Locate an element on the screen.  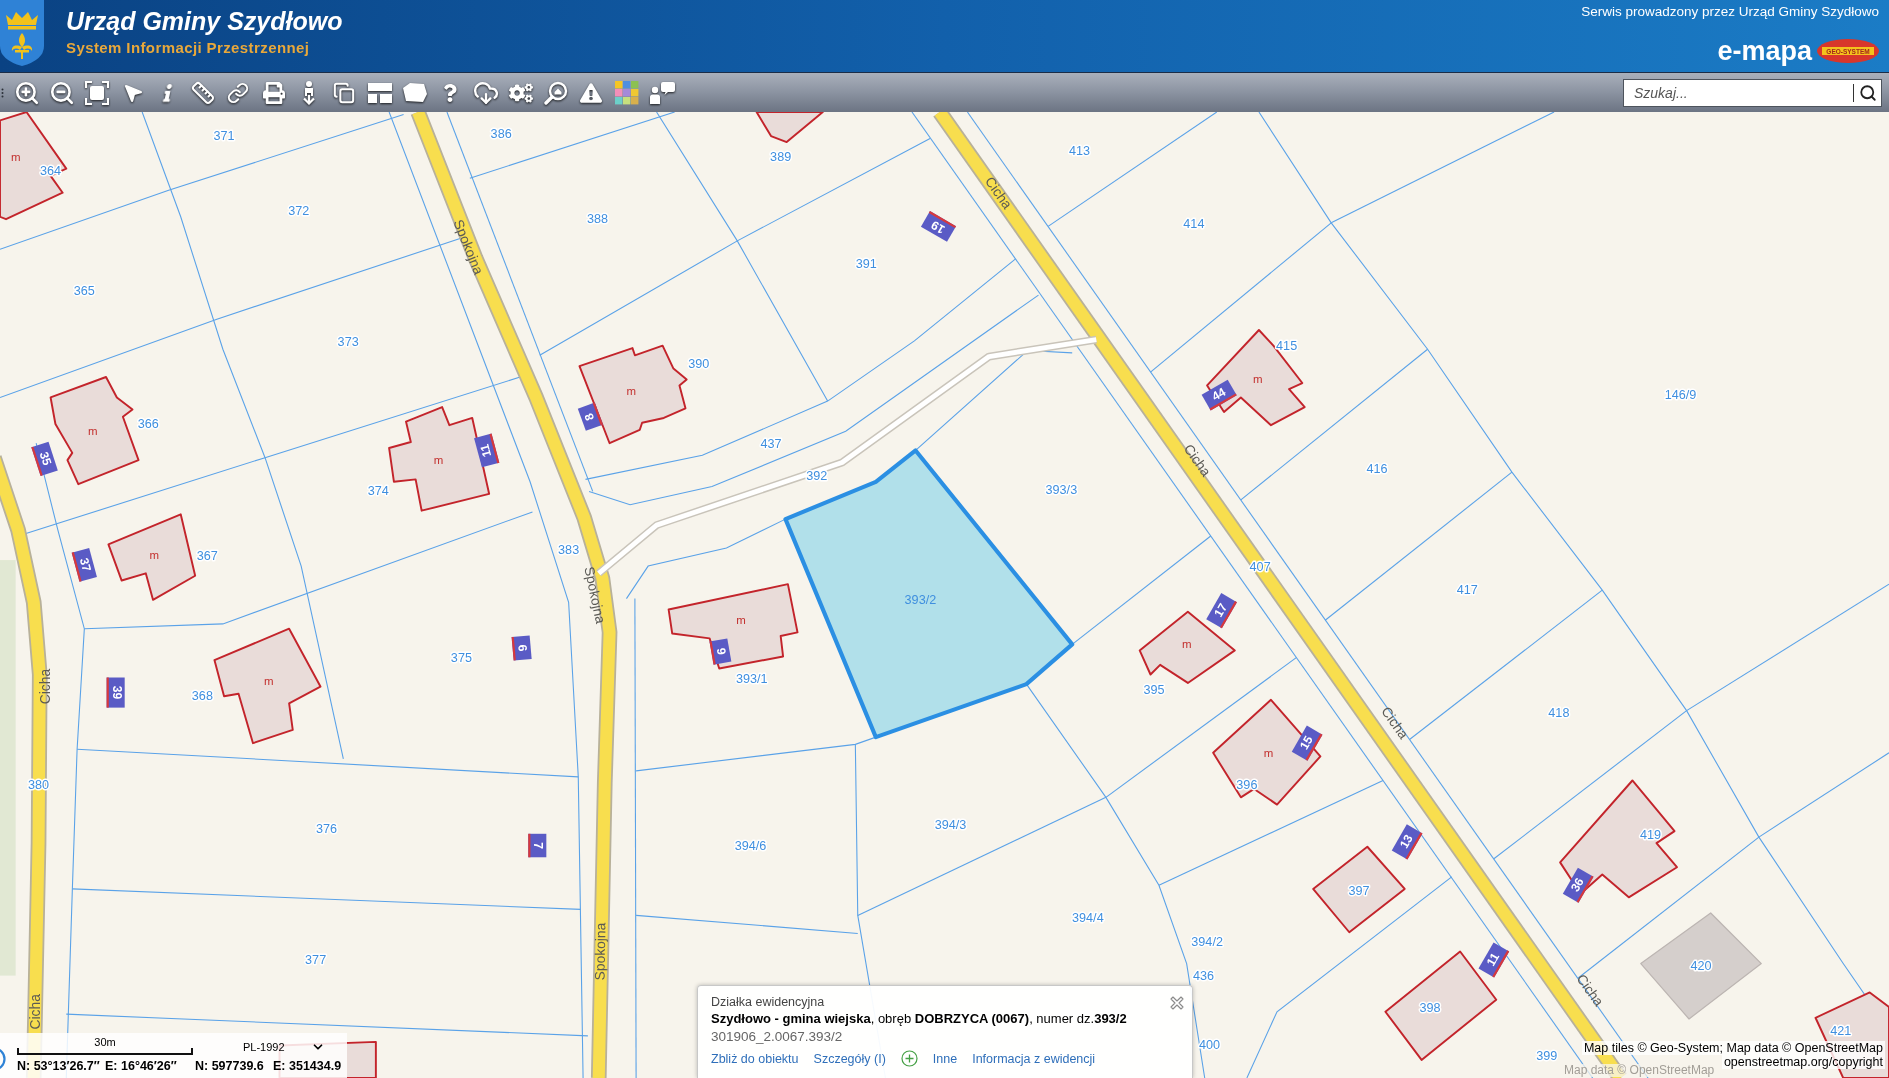
parcel-number: 418 is located at coordinates (1559, 713).